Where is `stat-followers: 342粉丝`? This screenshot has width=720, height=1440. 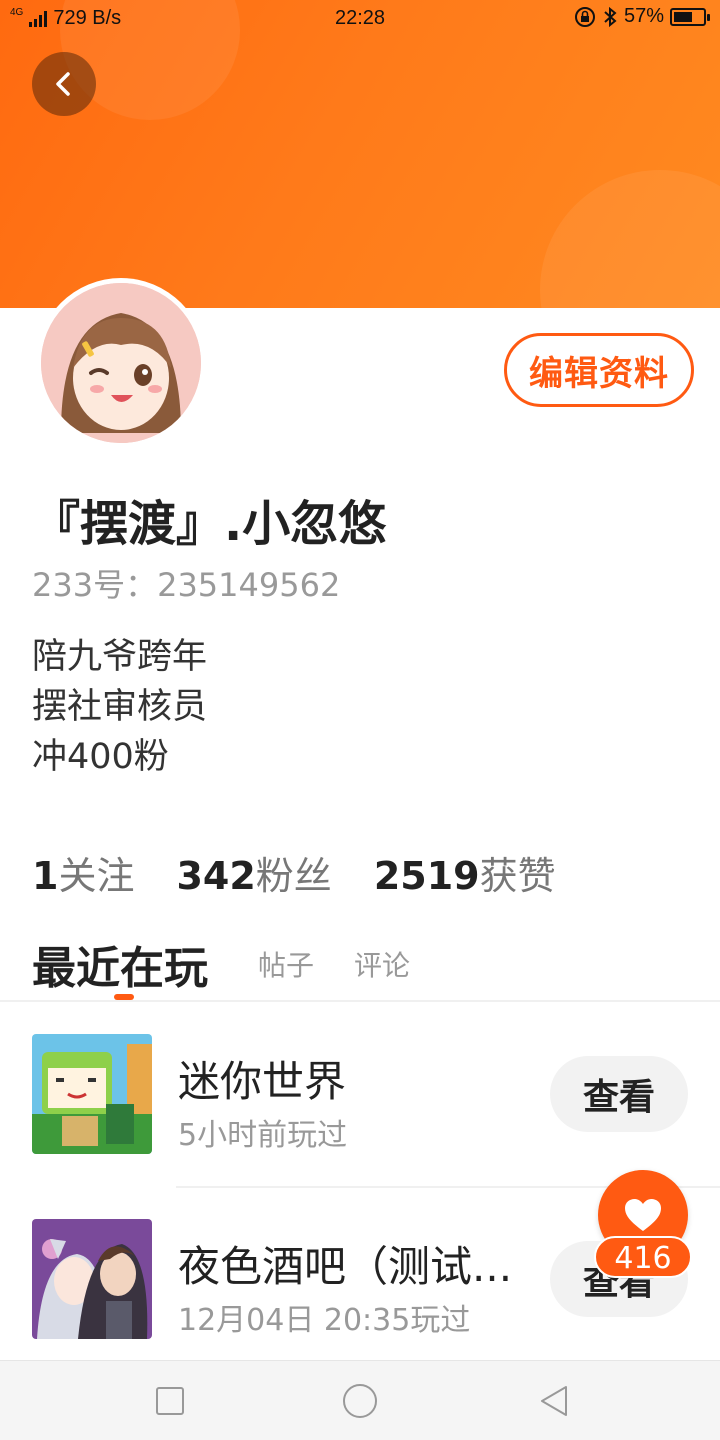
stat-followers: 342粉丝 is located at coordinates (253, 872).